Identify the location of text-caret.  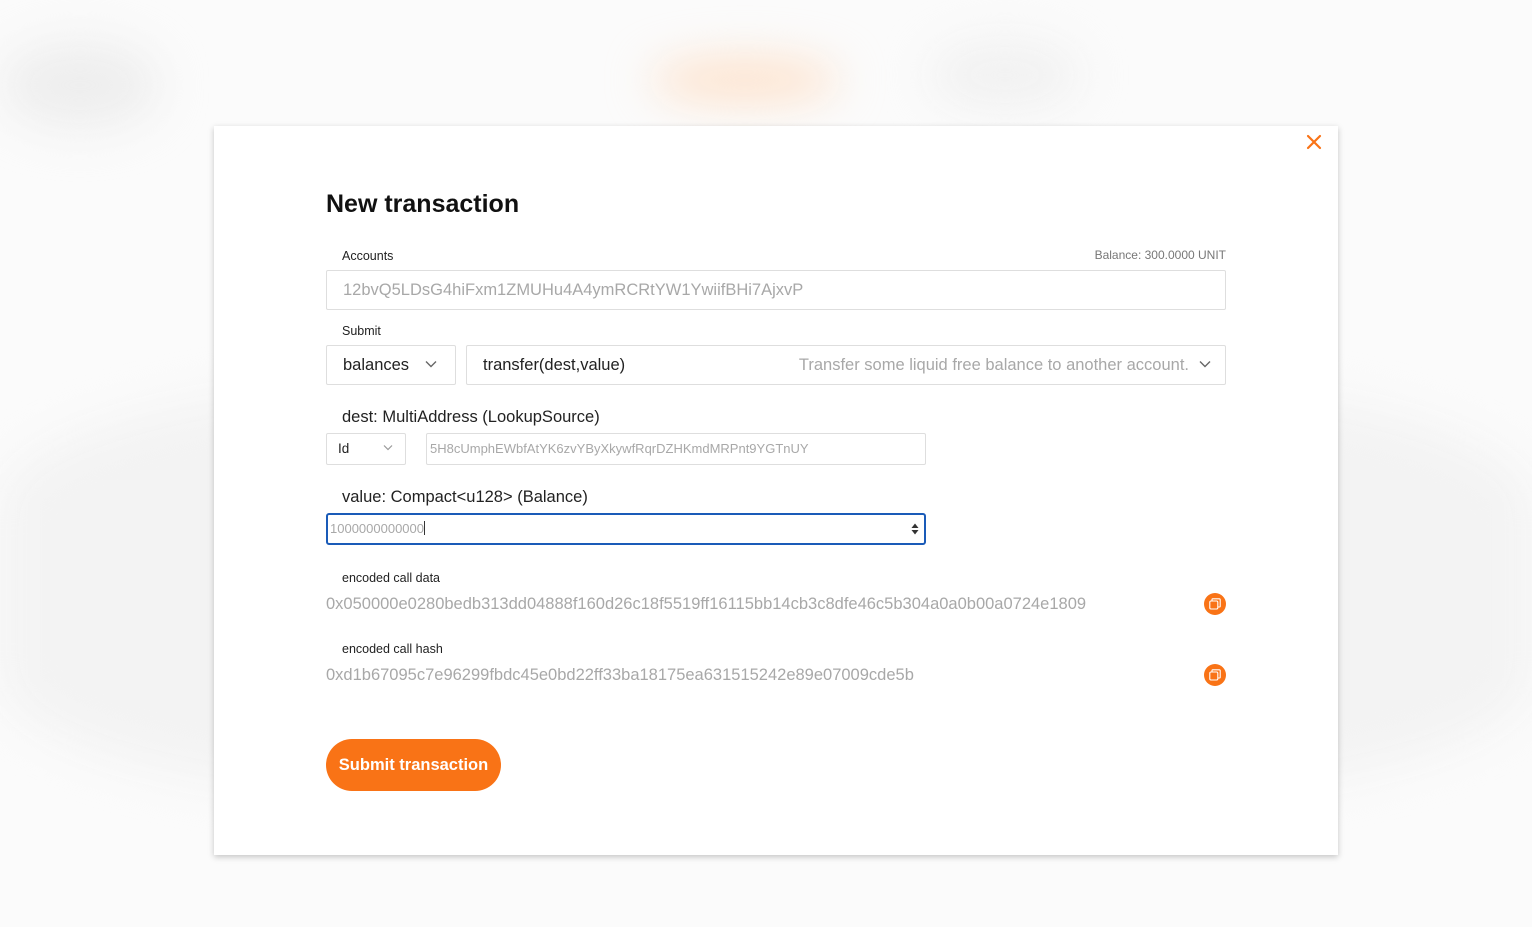
(424, 528).